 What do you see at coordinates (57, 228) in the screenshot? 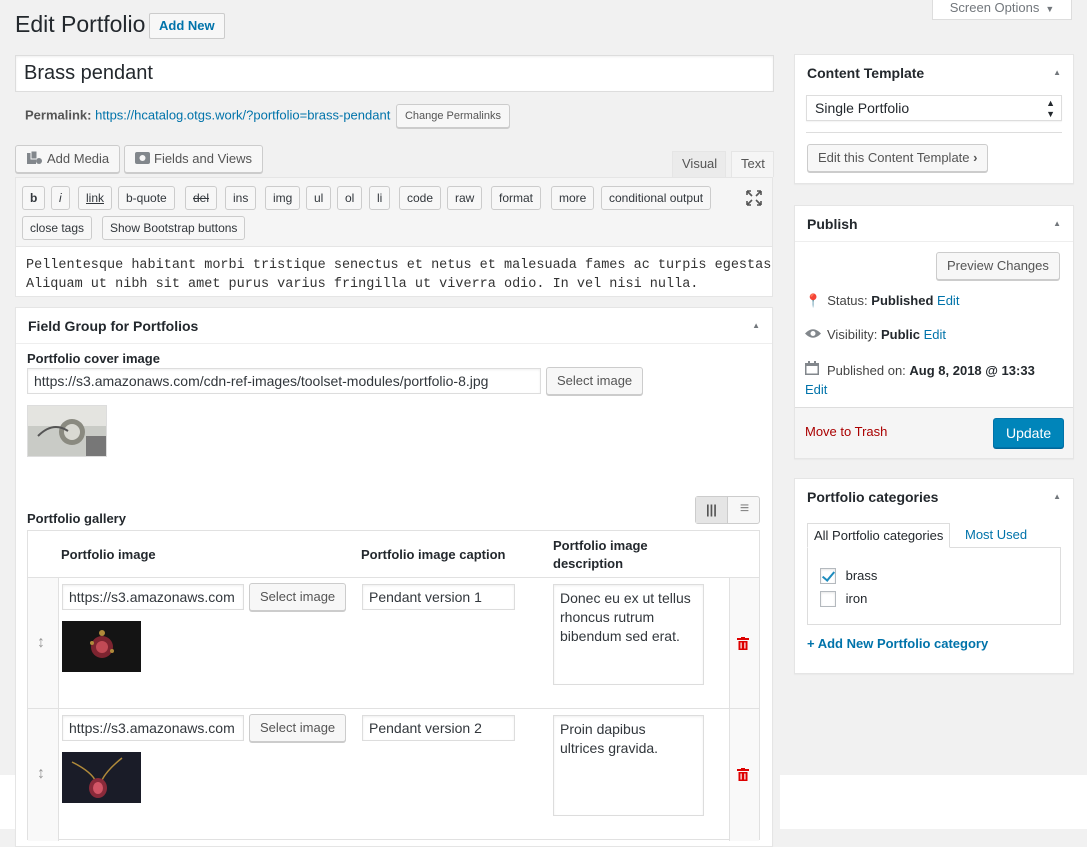
I see `qt-close-tags: close tags` at bounding box center [57, 228].